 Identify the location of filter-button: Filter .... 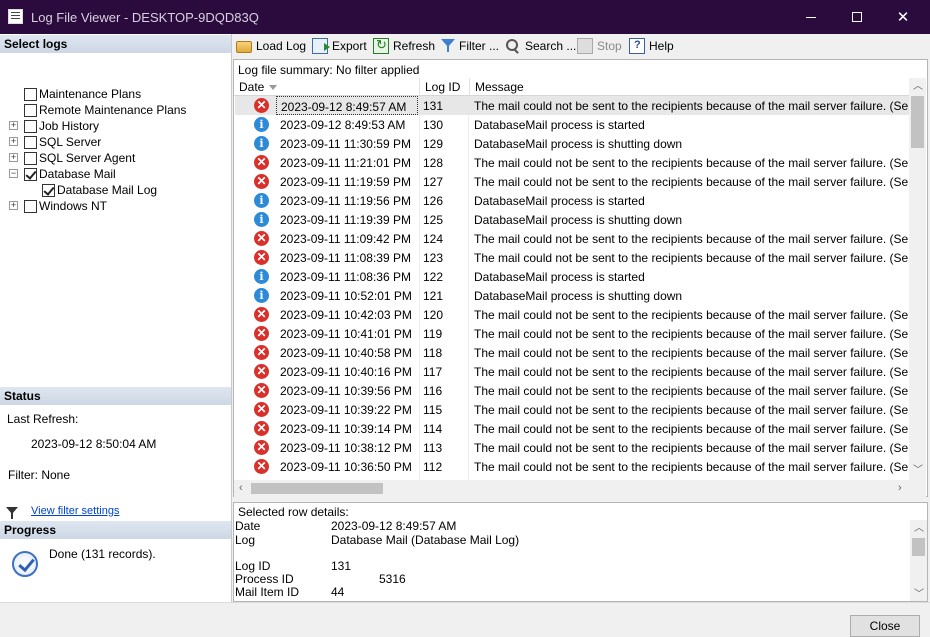
(470, 46).